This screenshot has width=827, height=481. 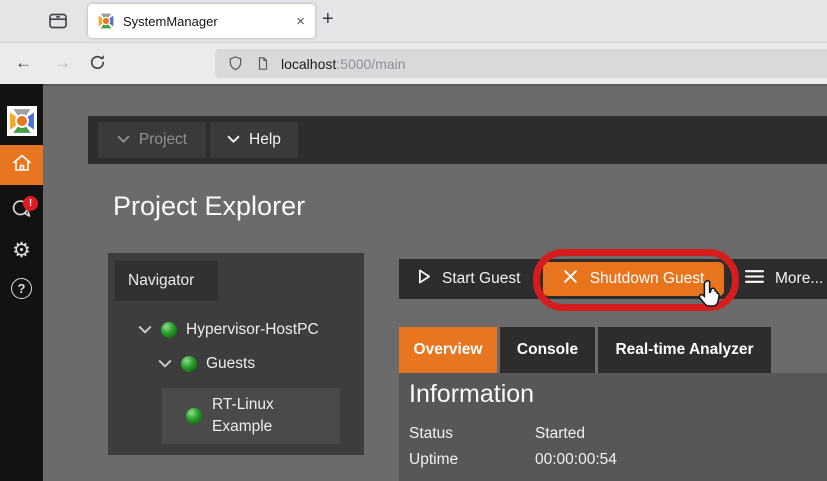 What do you see at coordinates (170, 21) in the screenshot?
I see `tab-title: SystemManager` at bounding box center [170, 21].